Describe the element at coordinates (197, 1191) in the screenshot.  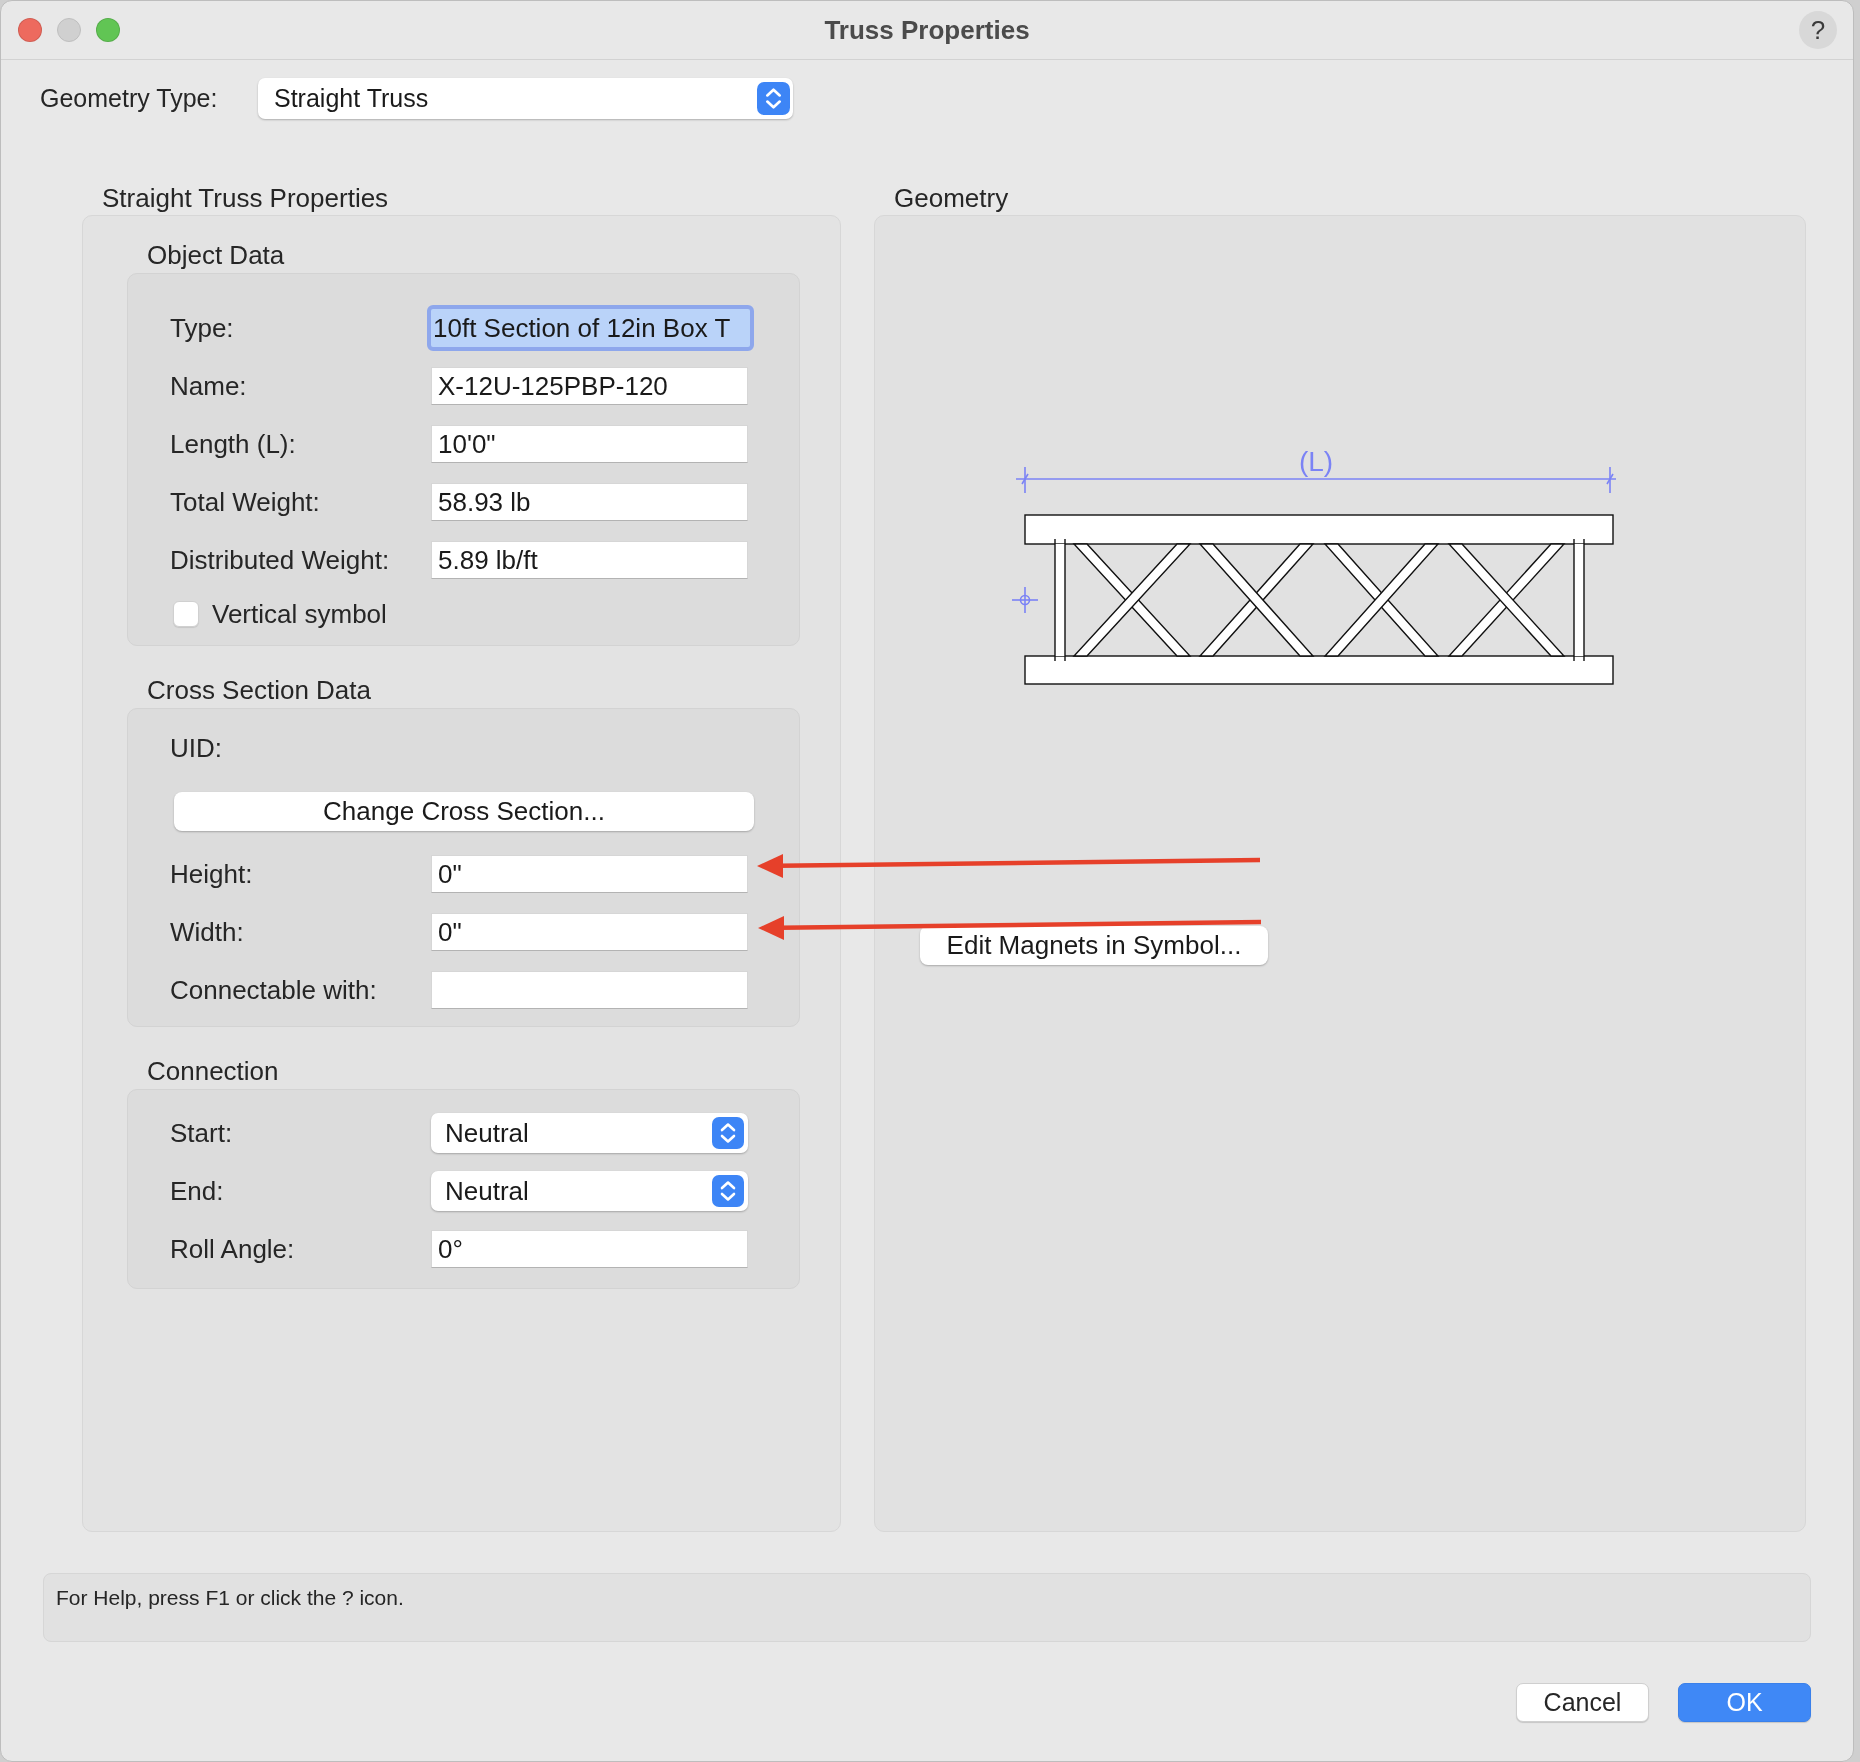
I see `field-label: End:` at that location.